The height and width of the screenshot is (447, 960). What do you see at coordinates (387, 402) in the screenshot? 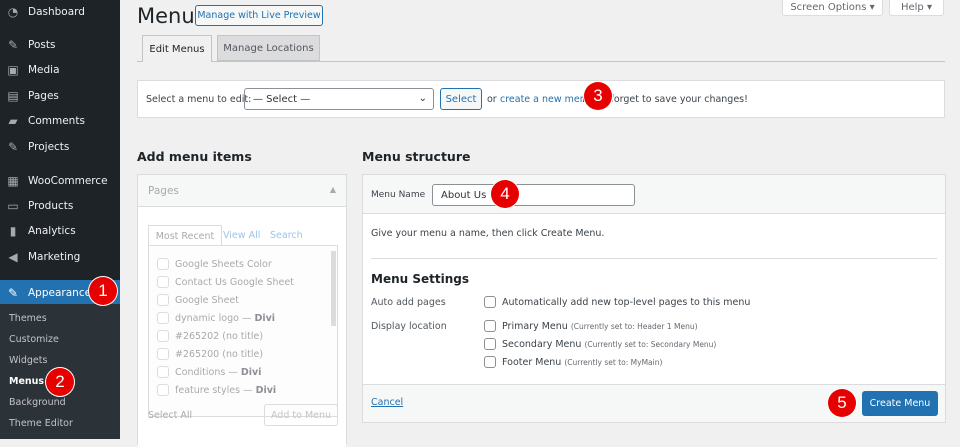
I see `cancel-link: Cancel` at bounding box center [387, 402].